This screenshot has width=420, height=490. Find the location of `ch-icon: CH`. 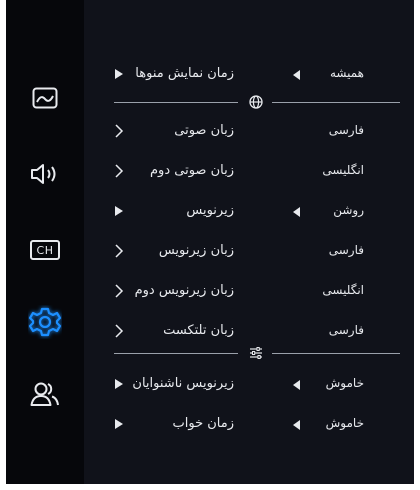

ch-icon: CH is located at coordinates (45, 250).